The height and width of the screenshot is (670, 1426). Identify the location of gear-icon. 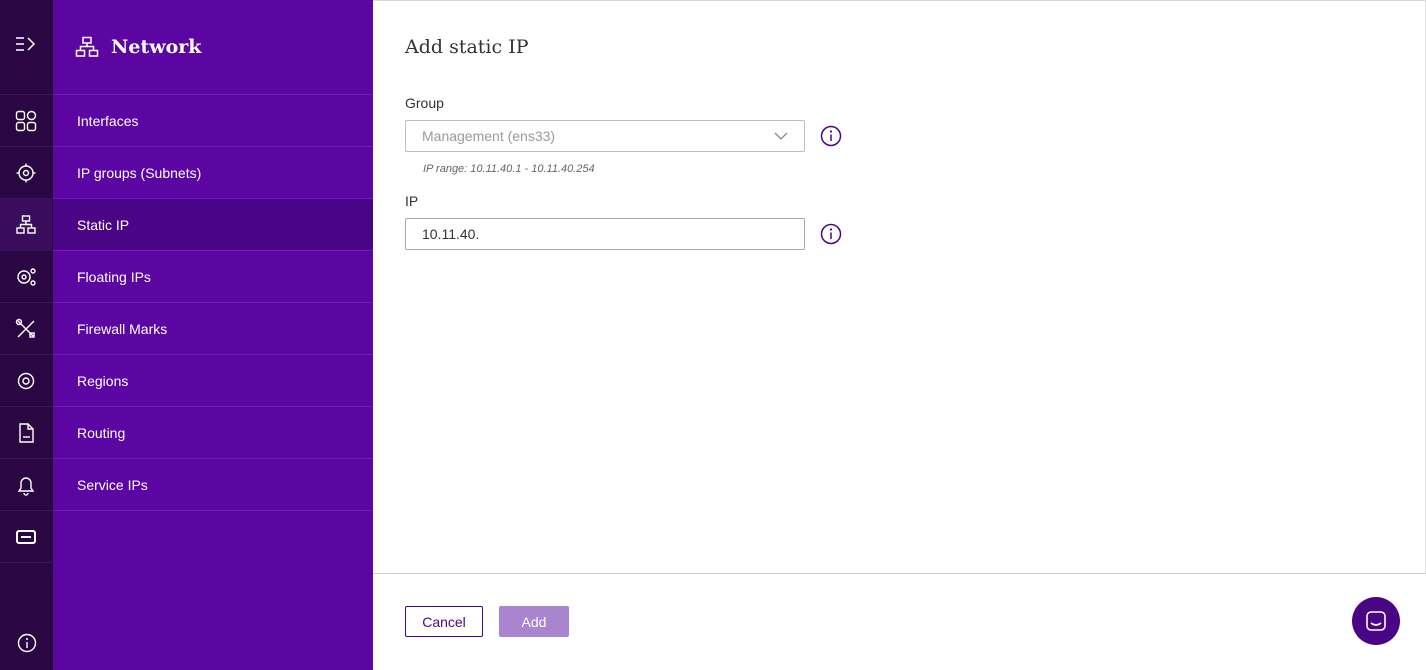
(26, 380).